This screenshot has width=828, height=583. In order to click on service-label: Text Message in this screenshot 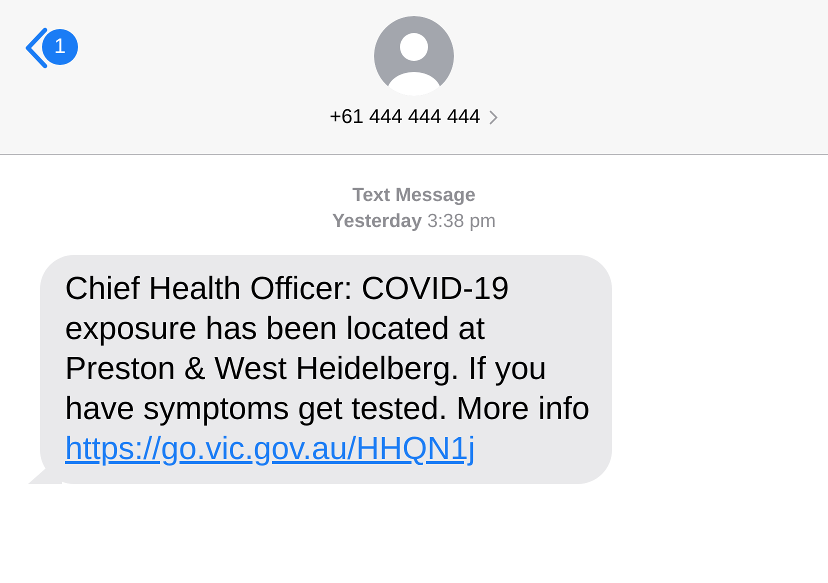, I will do `click(414, 196)`.